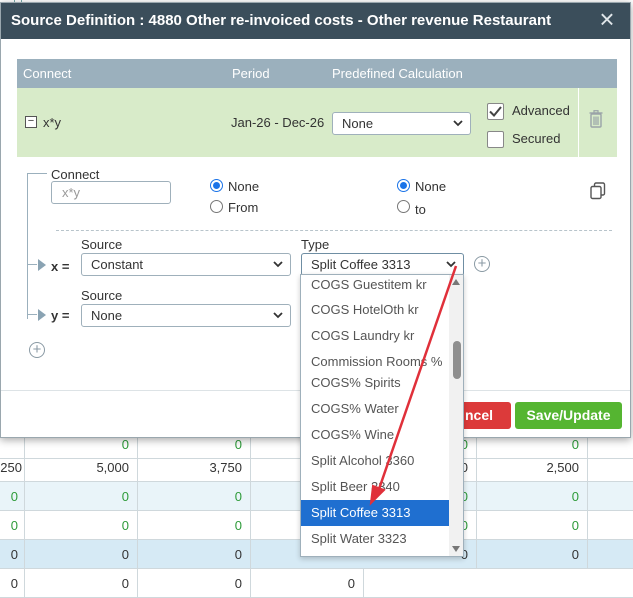 Image resolution: width=633 pixels, height=598 pixels. I want to click on dropdown-option: Split Beer 3340, so click(375, 487).